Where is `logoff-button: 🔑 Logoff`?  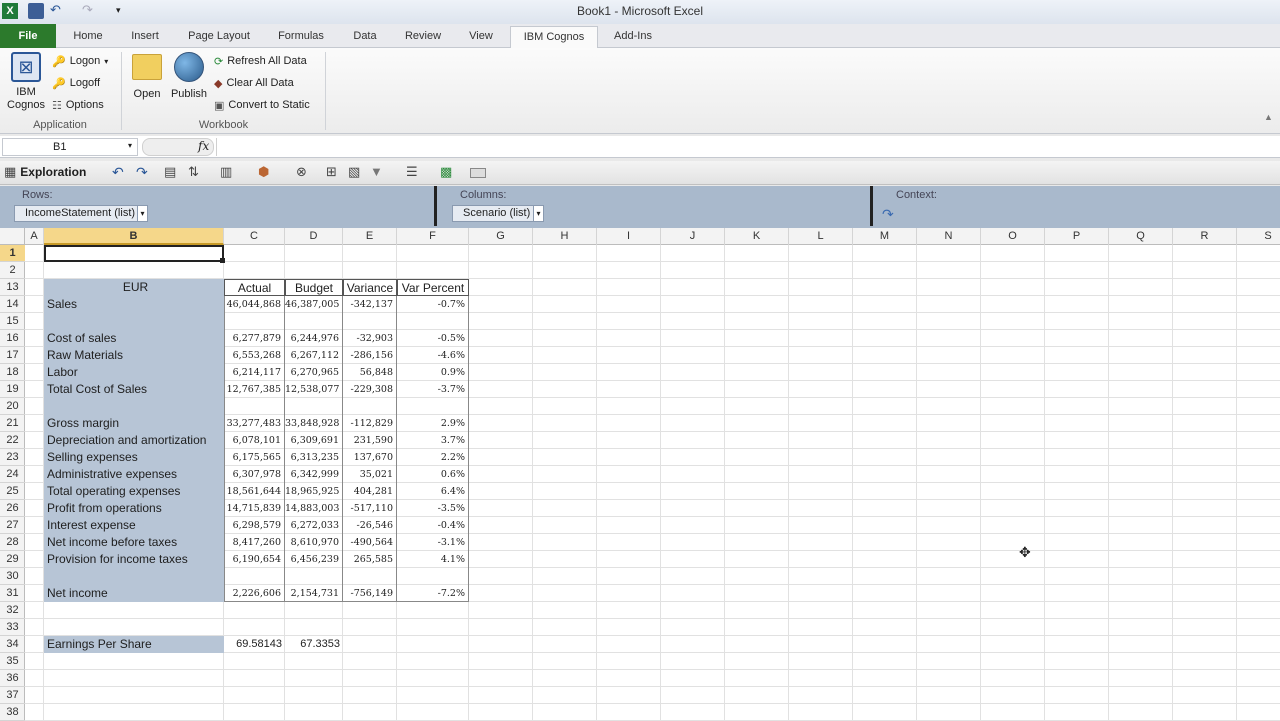
logoff-button: 🔑 Logoff is located at coordinates (76, 83).